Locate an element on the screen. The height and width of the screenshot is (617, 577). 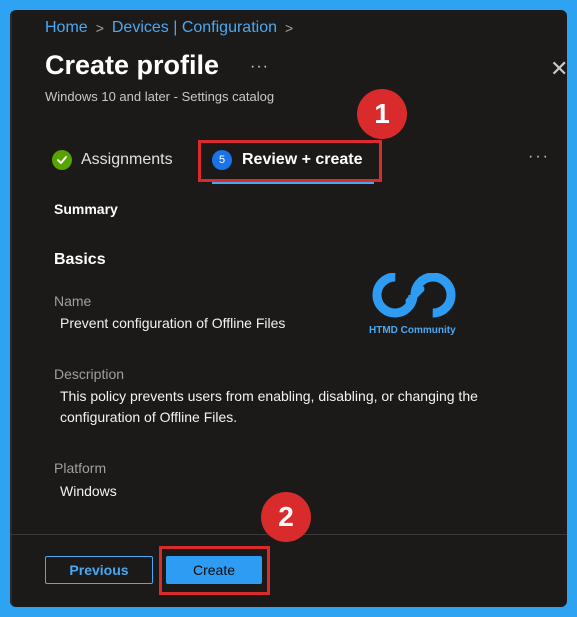
breadcrumb: Home > Devices | Configuration > is located at coordinates (169, 28).